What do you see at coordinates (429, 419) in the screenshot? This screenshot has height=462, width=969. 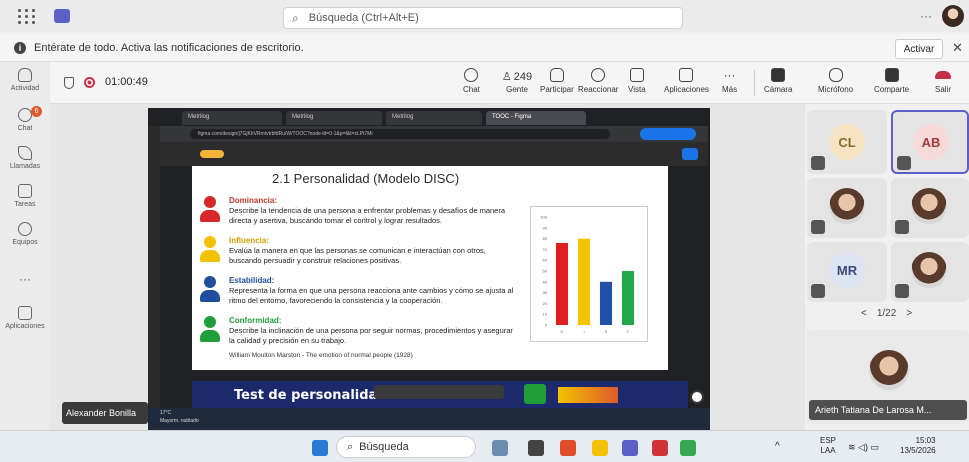 I see `shared-taskbar: 17°C Mayorm. nublado` at bounding box center [429, 419].